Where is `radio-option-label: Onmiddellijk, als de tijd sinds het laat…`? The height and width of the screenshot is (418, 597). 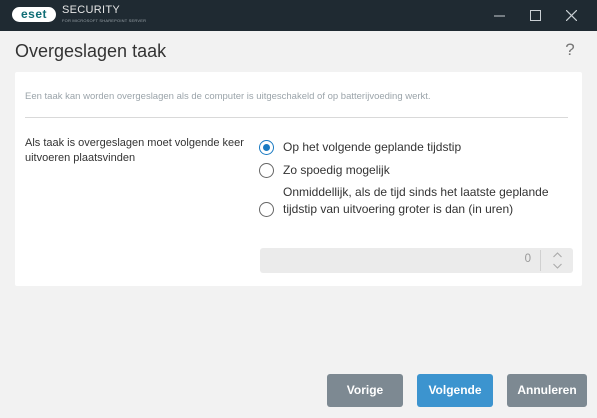 radio-option-label: Onmiddellijk, als de tijd sinds het laat… is located at coordinates (416, 200).